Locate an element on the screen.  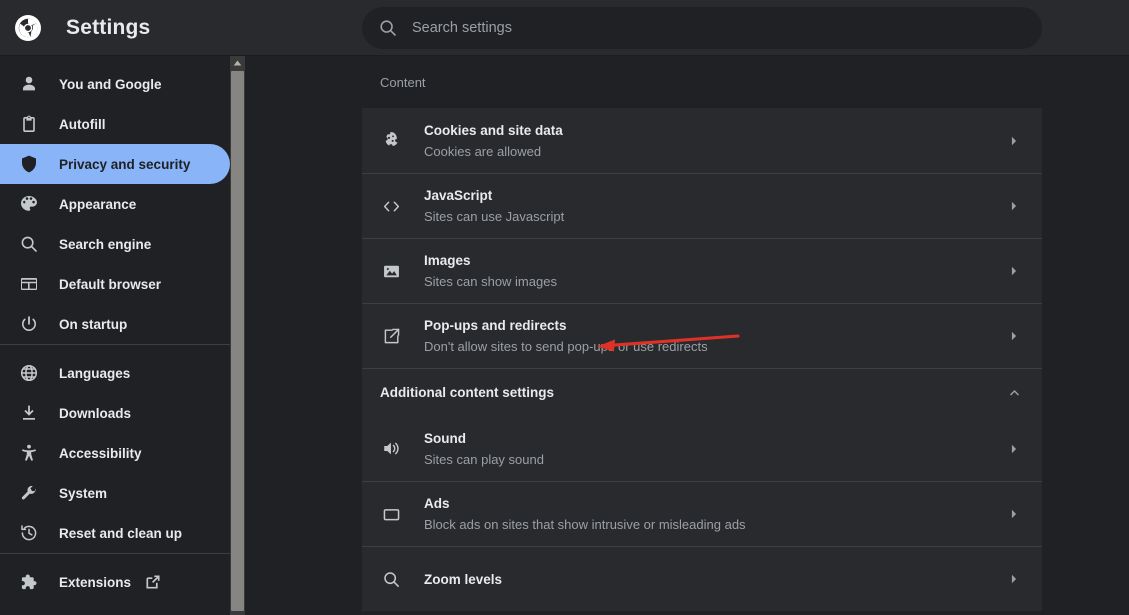
row-title: Images is located at coordinates (447, 260).